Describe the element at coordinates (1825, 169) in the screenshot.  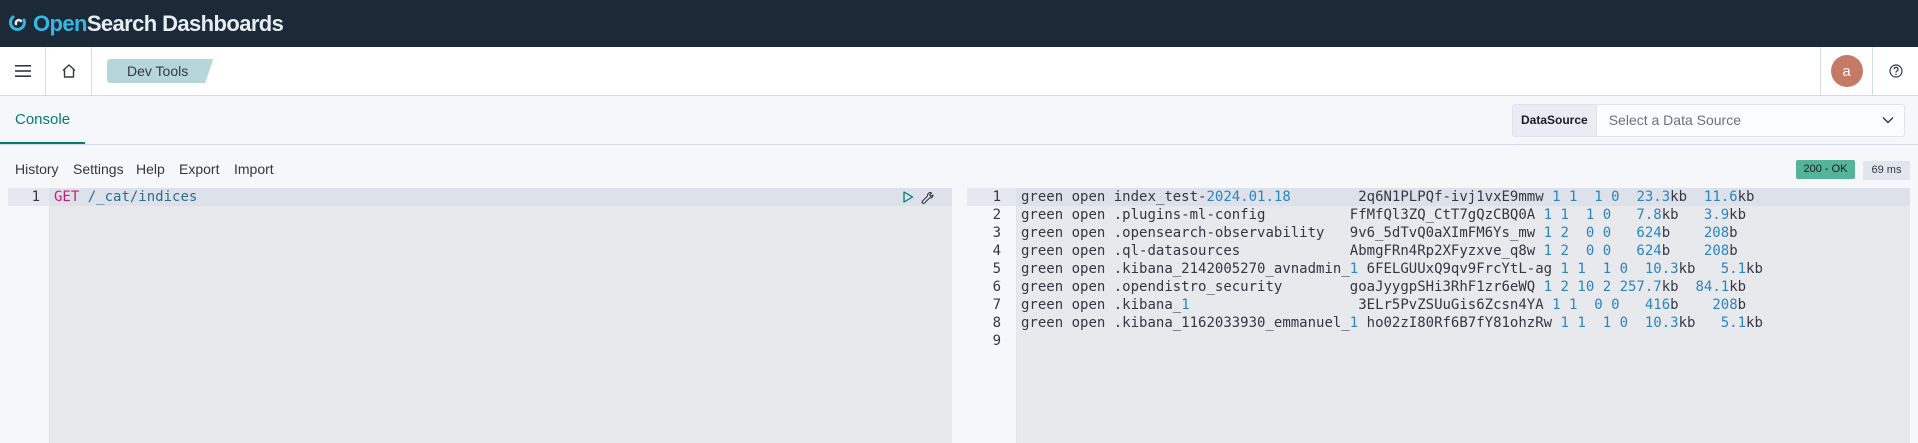
I see `status-badge: 200 - OK` at that location.